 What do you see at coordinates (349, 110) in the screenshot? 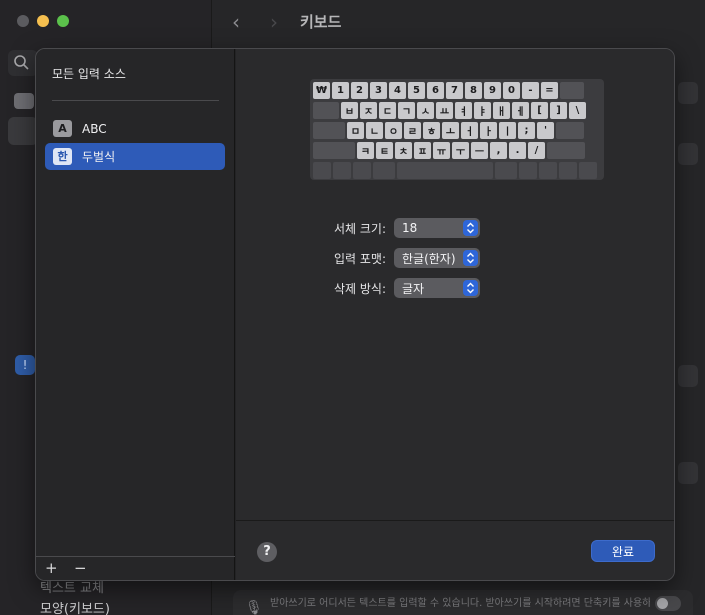
I see `keyboard-key: ㅂ` at bounding box center [349, 110].